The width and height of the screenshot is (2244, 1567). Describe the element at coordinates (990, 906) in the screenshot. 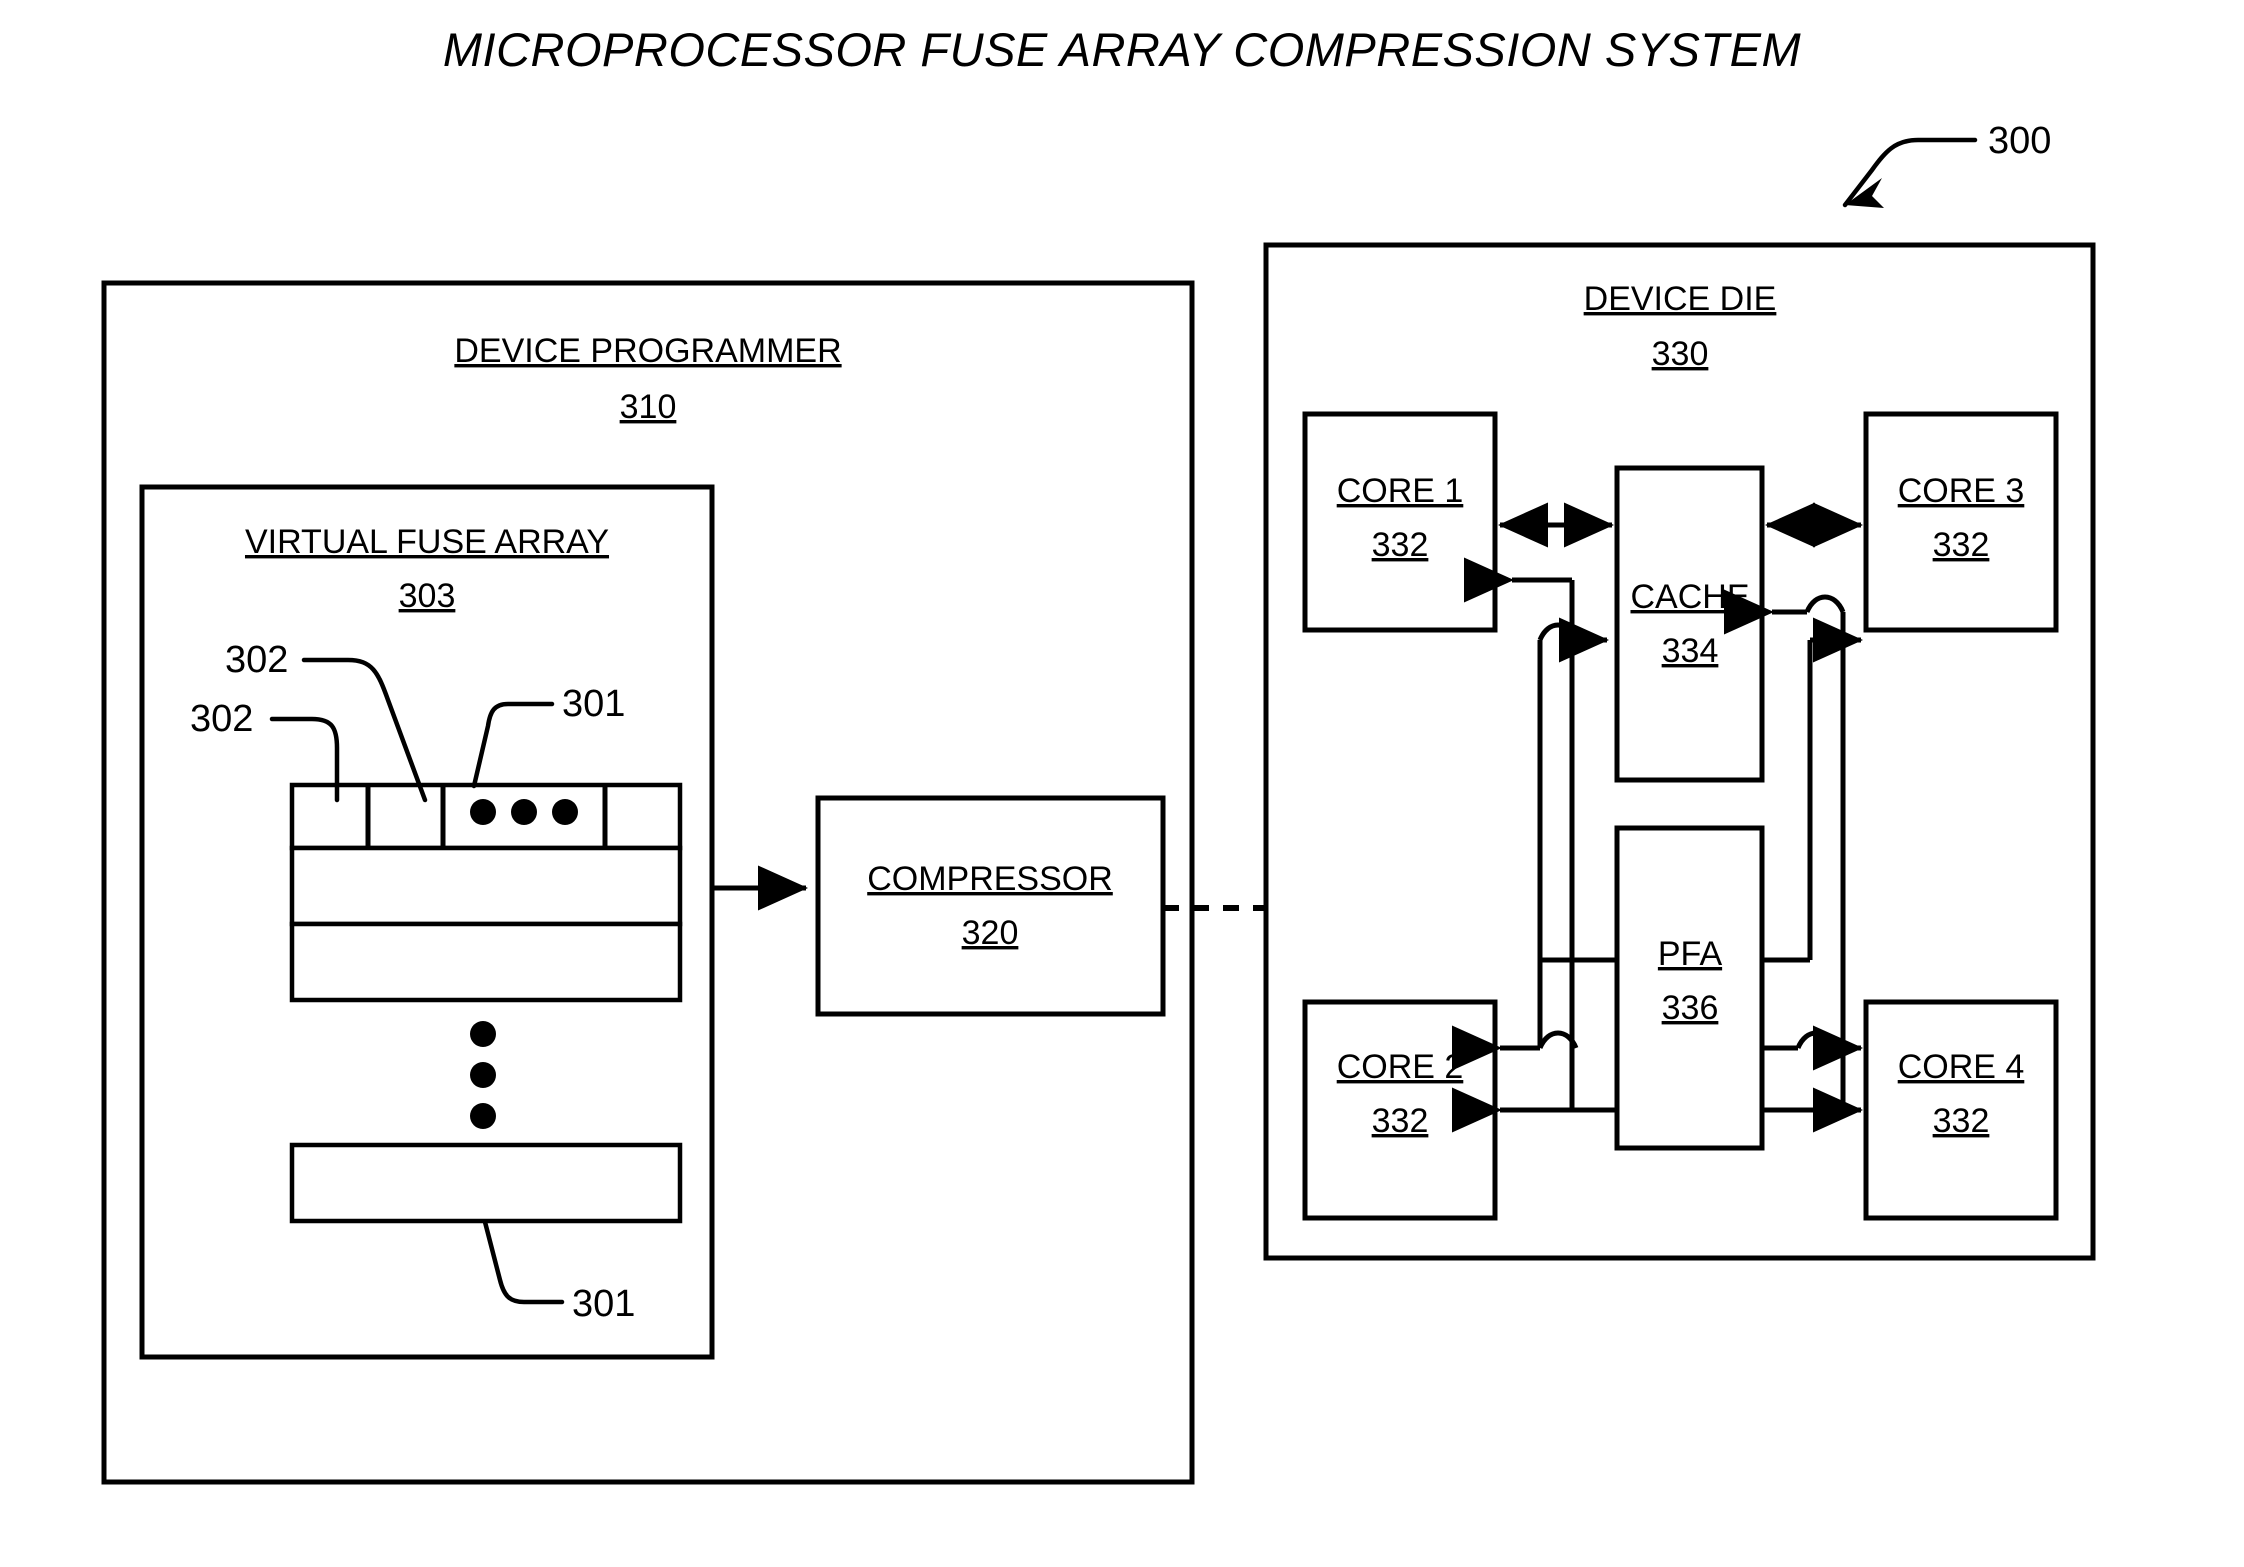

I see `compressor-box` at that location.